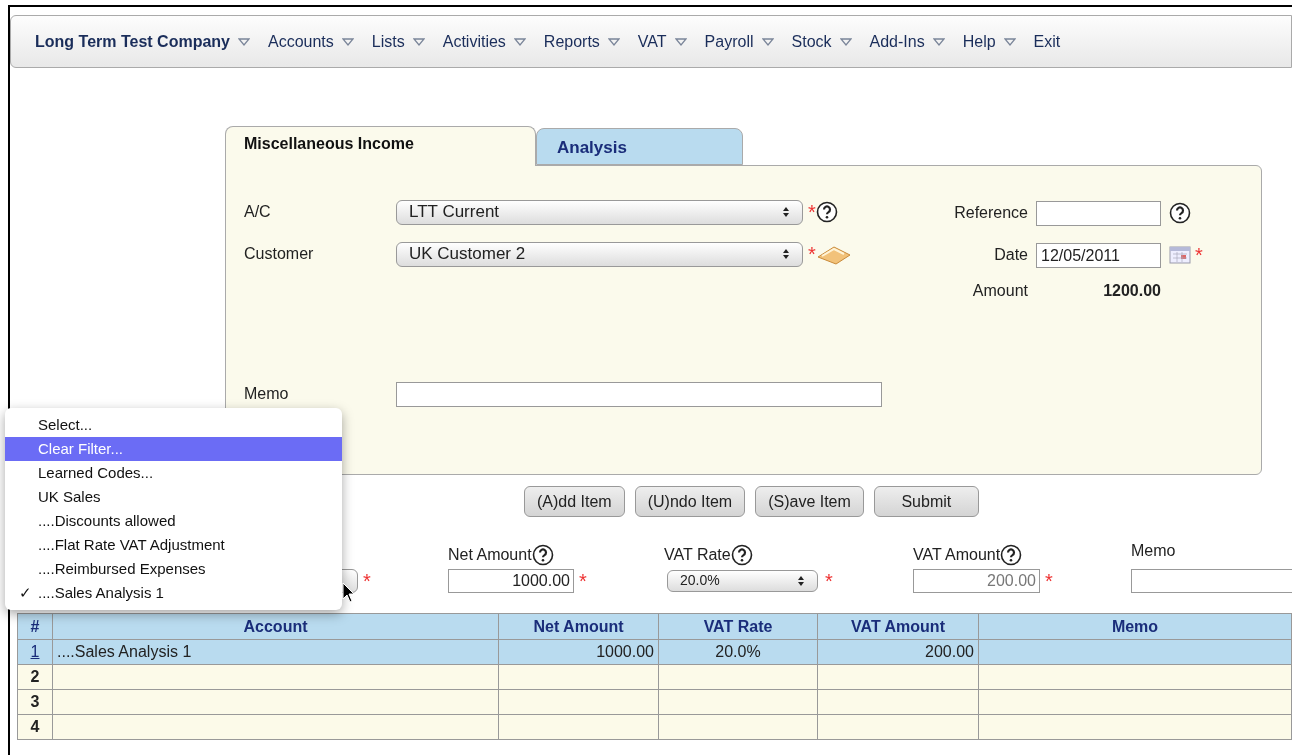 The width and height of the screenshot is (1292, 755). Describe the element at coordinates (578, 626) in the screenshot. I see `column-header: Net Amount` at that location.